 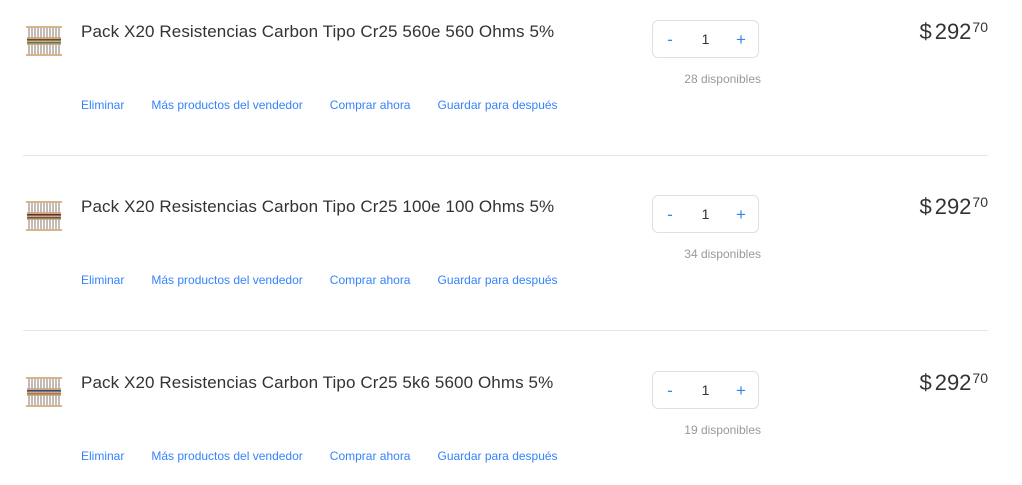 I want to click on stock-available: 19 disponibles, so click(x=722, y=430).